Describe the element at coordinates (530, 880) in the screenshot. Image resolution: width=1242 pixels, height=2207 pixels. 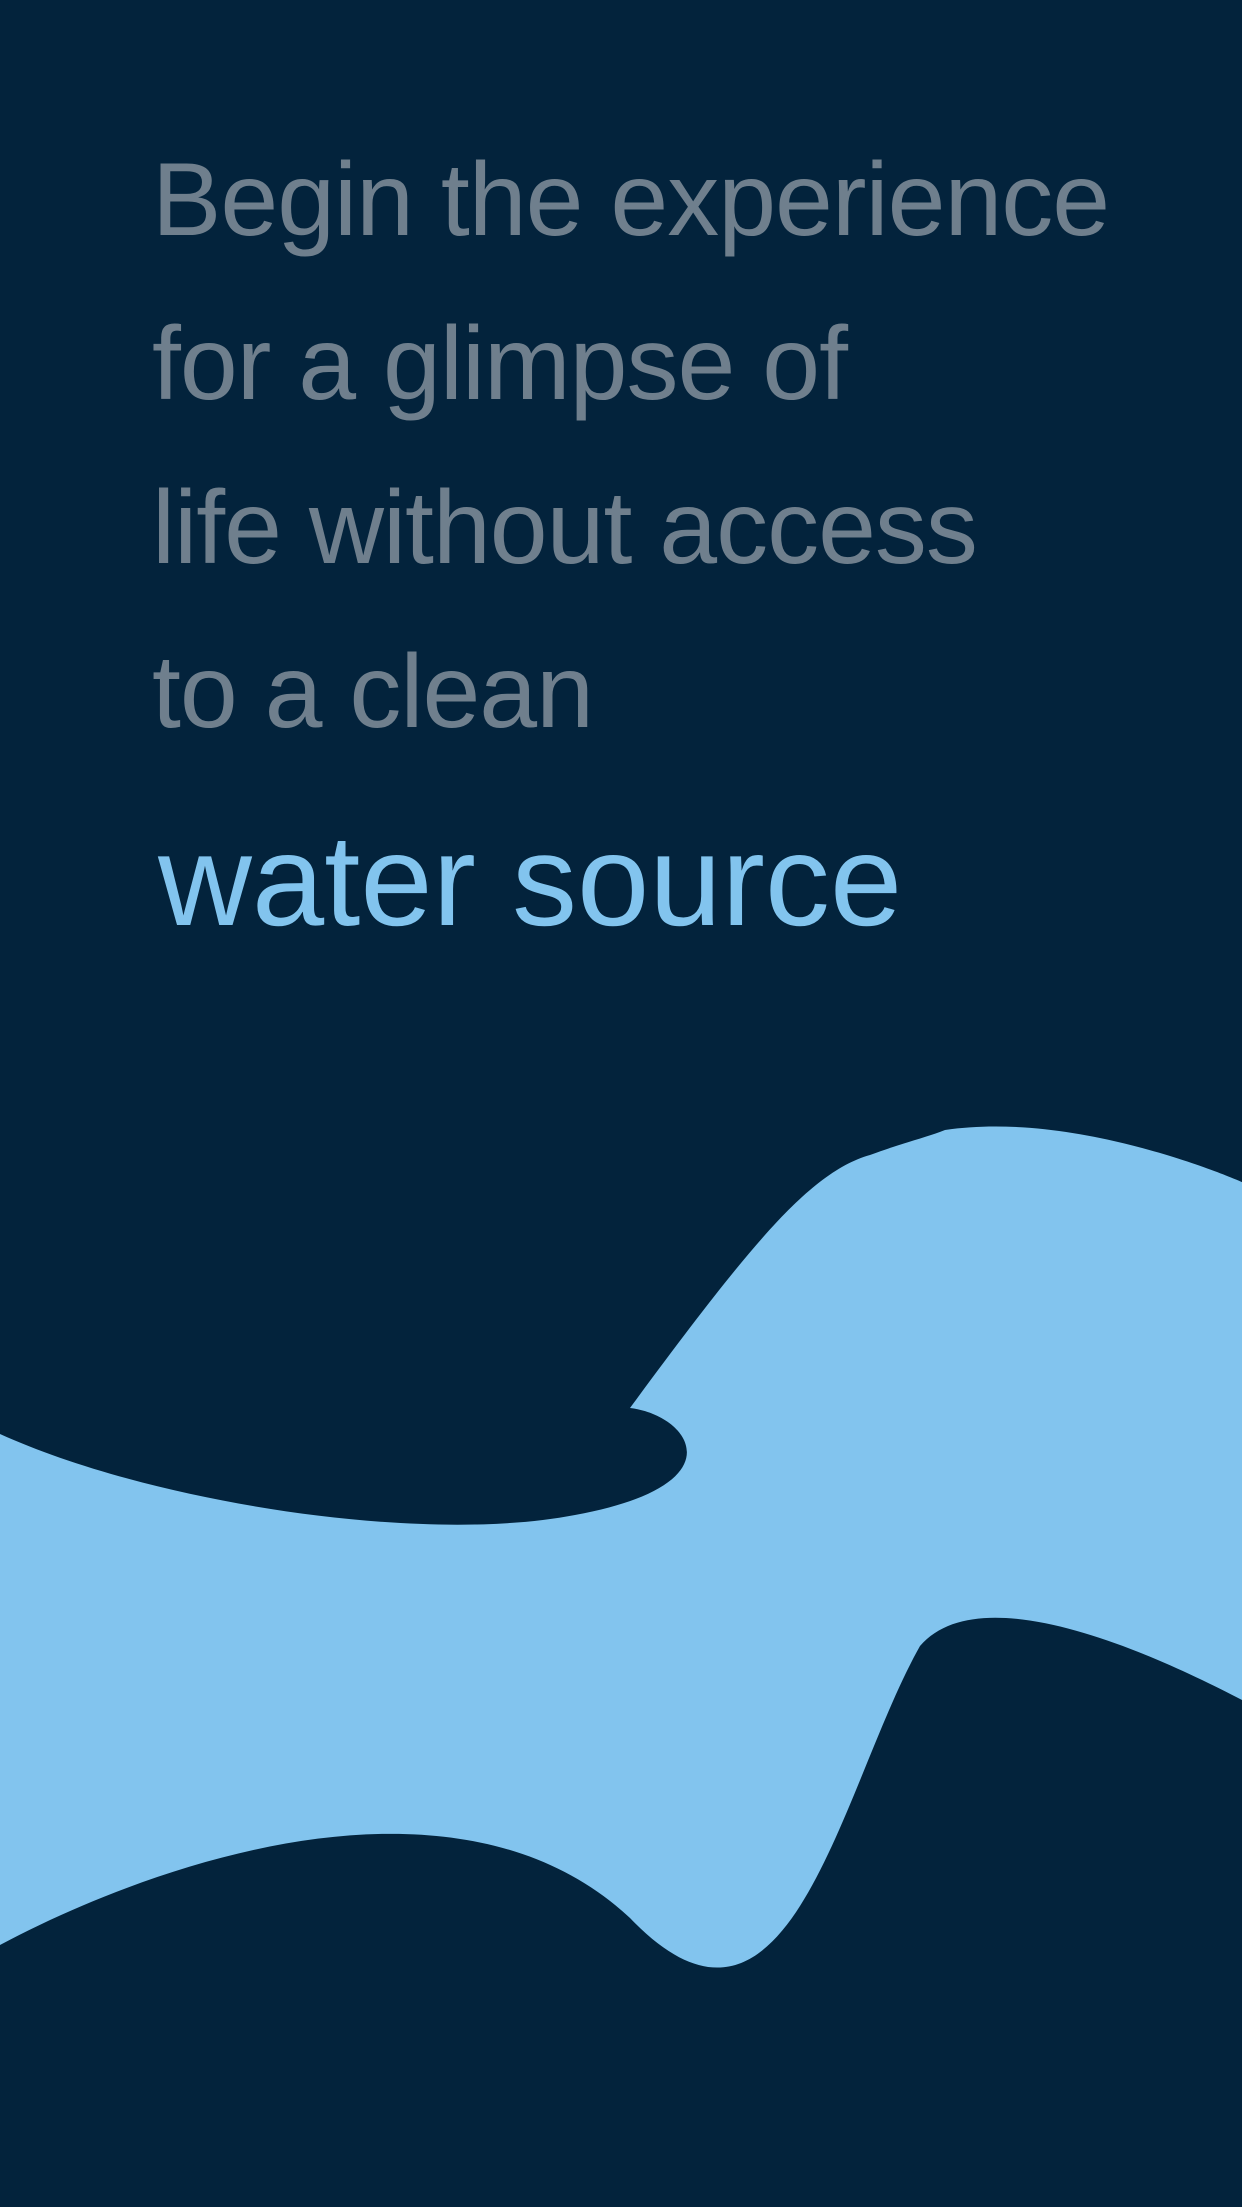
I see `water-source-headline: water source` at that location.